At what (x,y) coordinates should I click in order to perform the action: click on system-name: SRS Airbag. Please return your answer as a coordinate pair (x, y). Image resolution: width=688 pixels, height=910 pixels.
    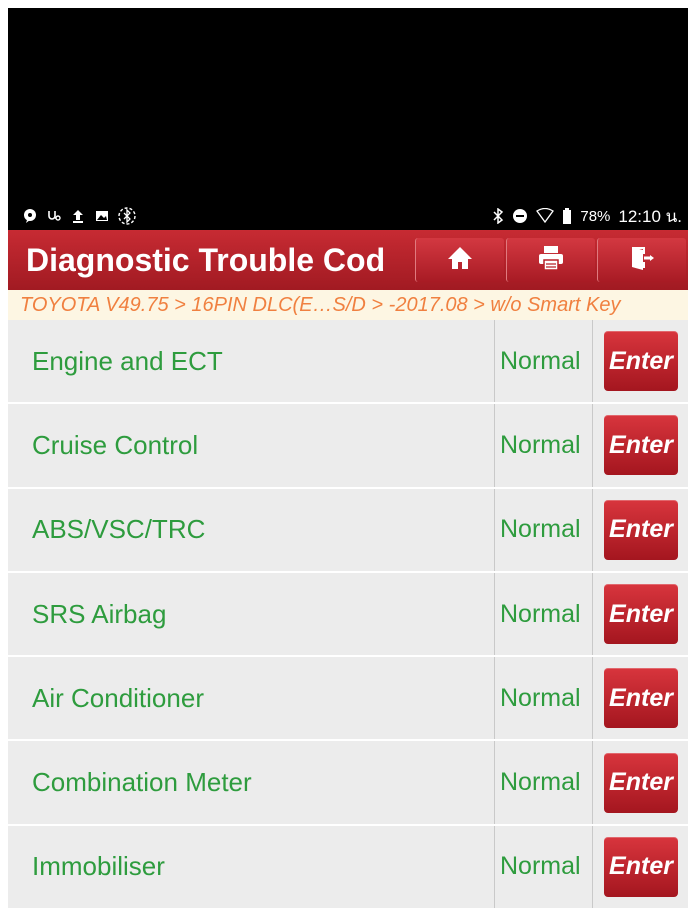
    Looking at the image, I should click on (99, 613).